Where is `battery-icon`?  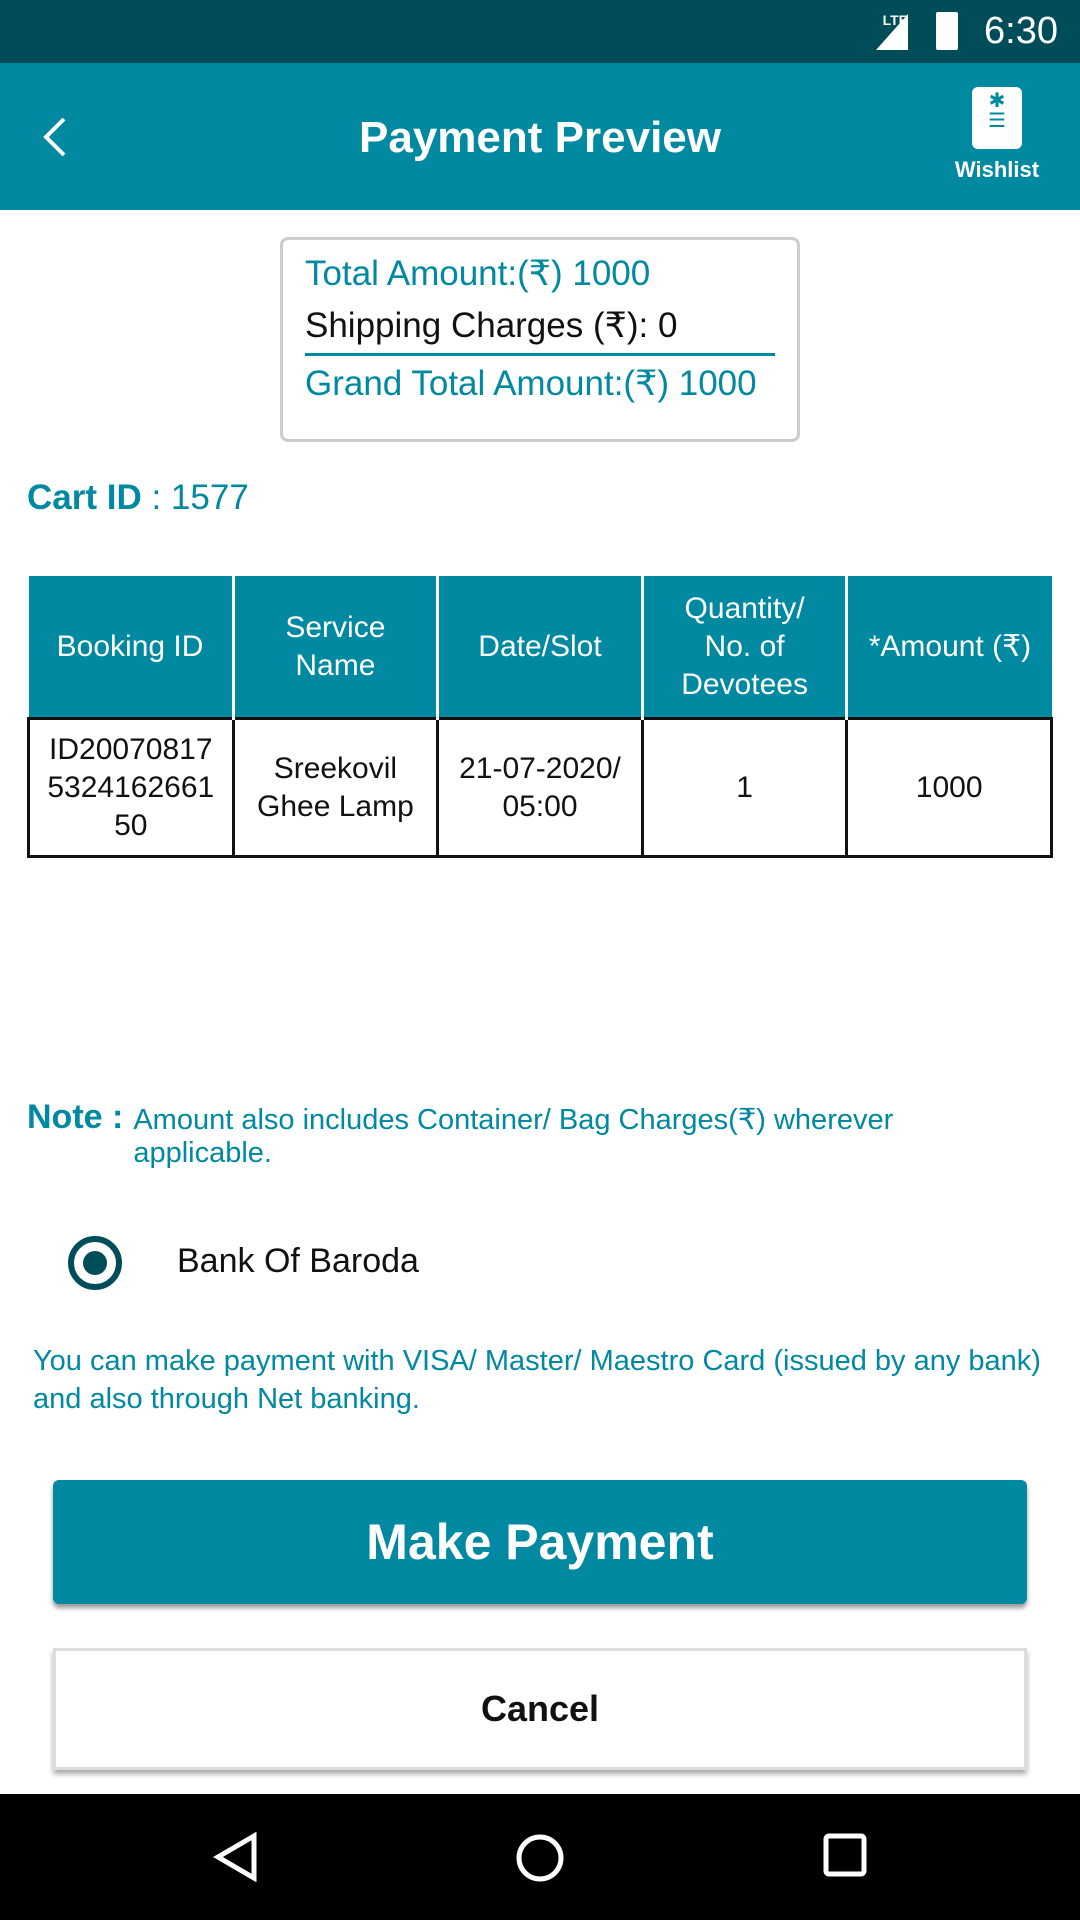 battery-icon is located at coordinates (947, 31).